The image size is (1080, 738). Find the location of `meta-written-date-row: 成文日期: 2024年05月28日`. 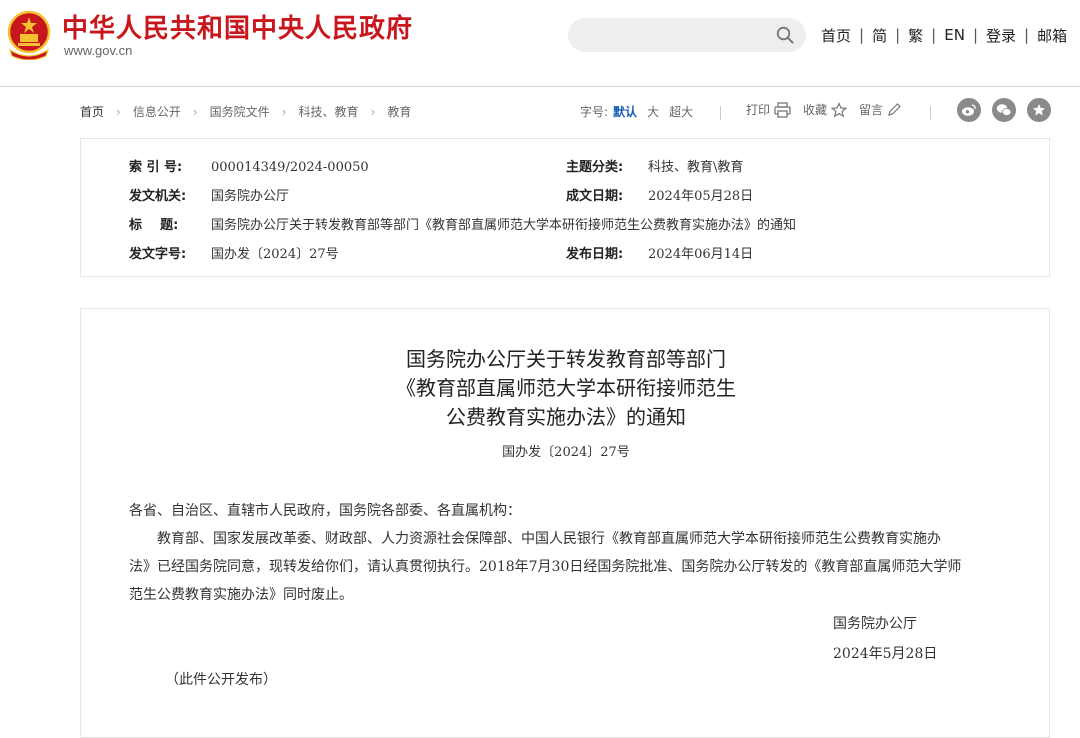

meta-written-date-row: 成文日期: 2024年05月28日 is located at coordinates (659, 194).